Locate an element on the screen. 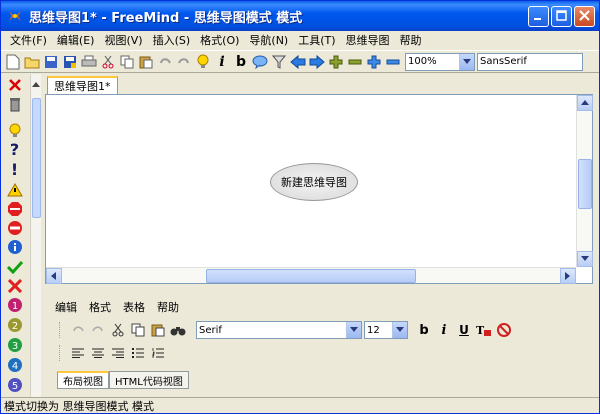  print-icon is located at coordinates (89, 62).